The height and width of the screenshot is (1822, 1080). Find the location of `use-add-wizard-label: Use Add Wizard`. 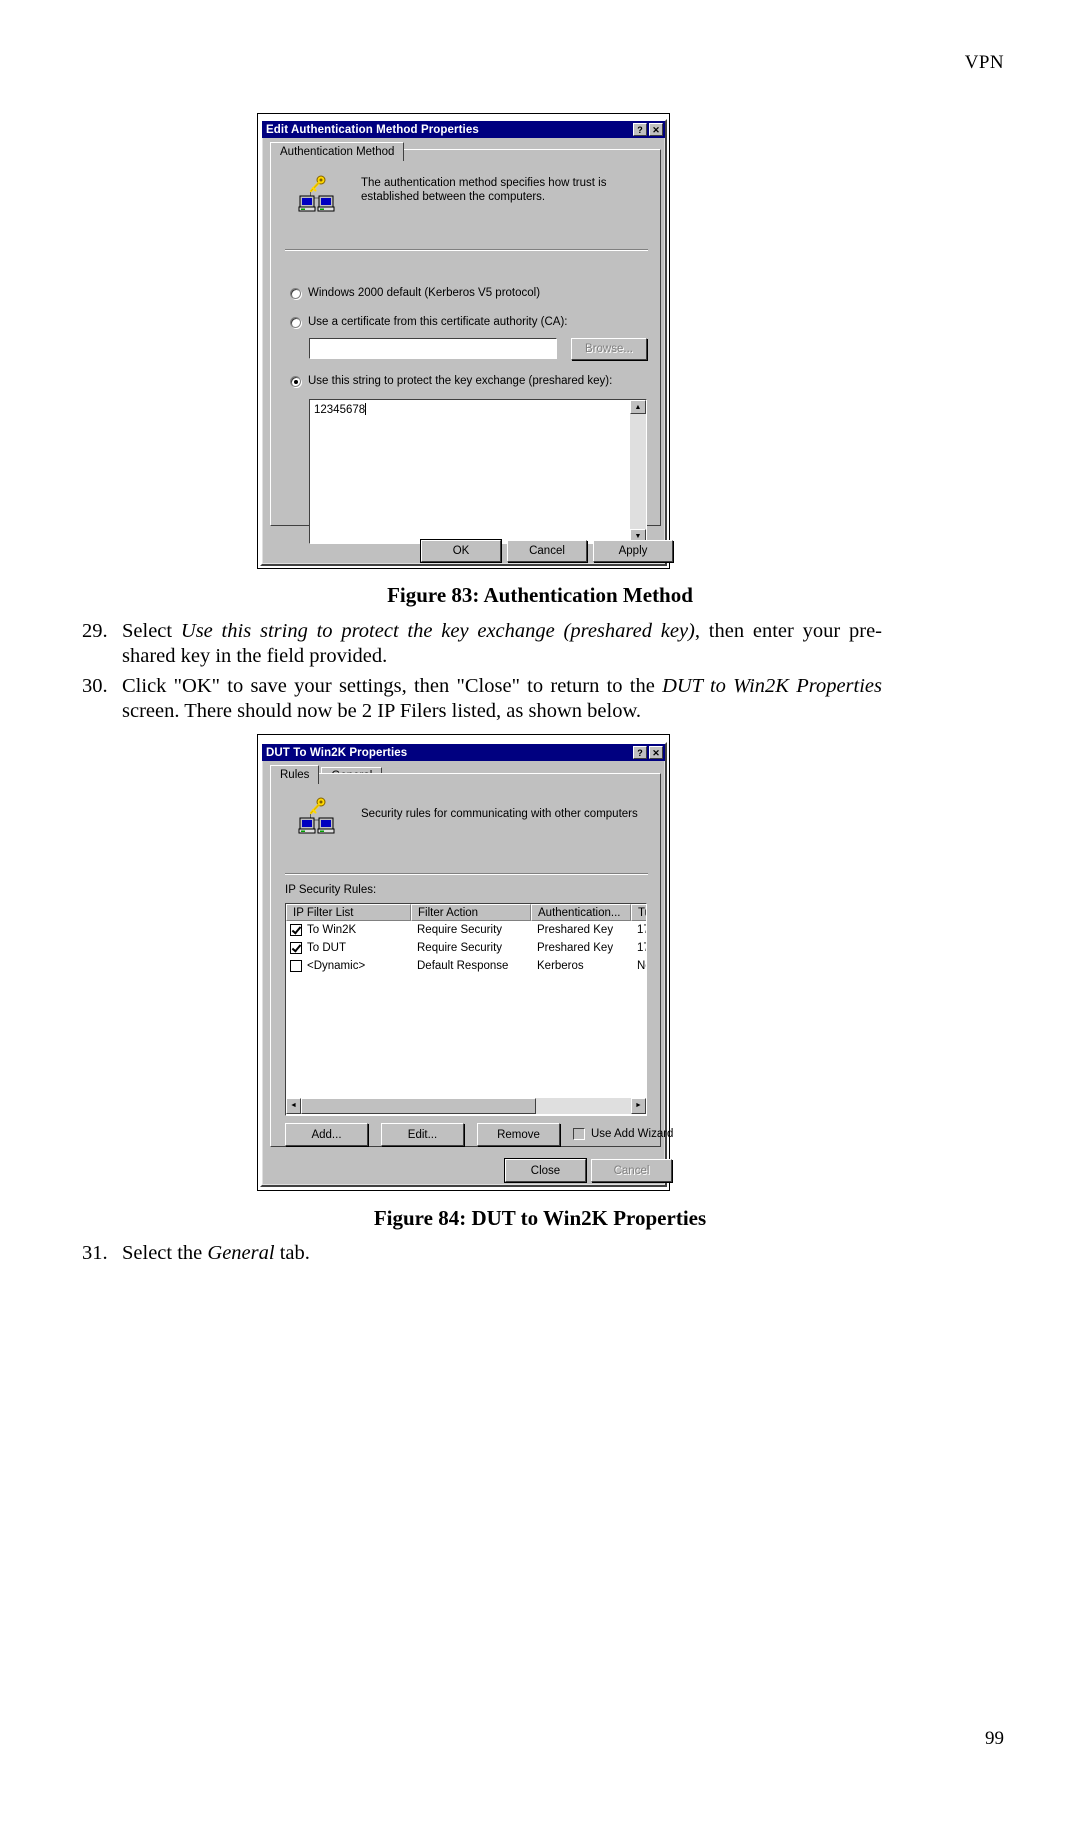

use-add-wizard-label: Use Add Wizard is located at coordinates (632, 1134).